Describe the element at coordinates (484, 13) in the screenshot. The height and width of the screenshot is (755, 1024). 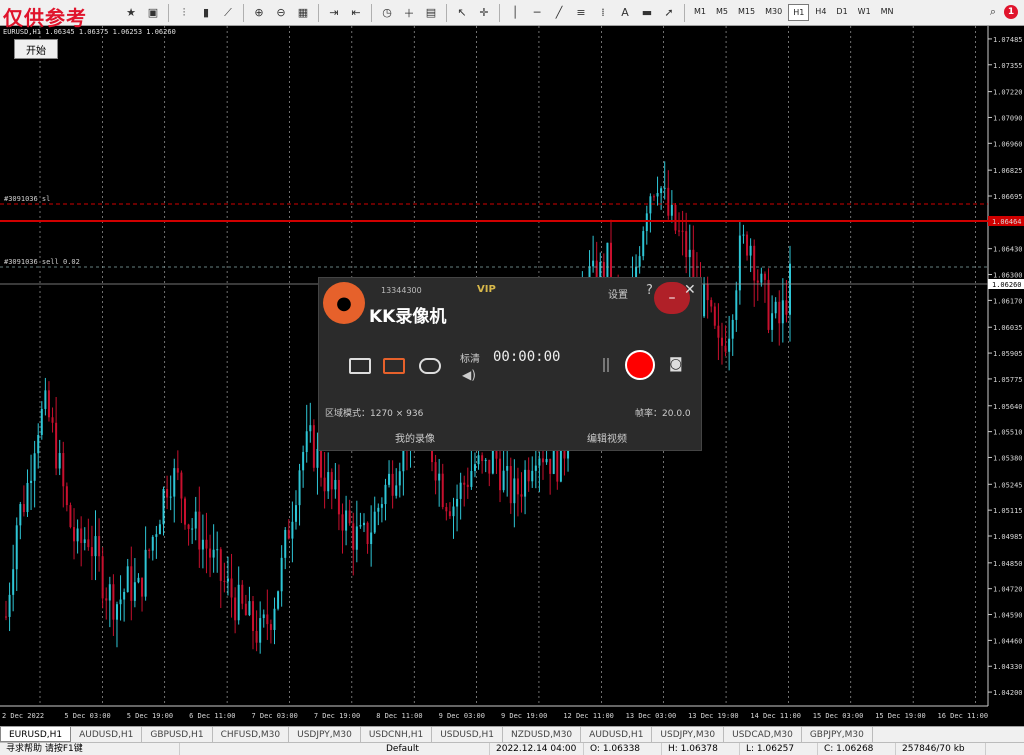
I see `crosshair-icon: ✛` at that location.